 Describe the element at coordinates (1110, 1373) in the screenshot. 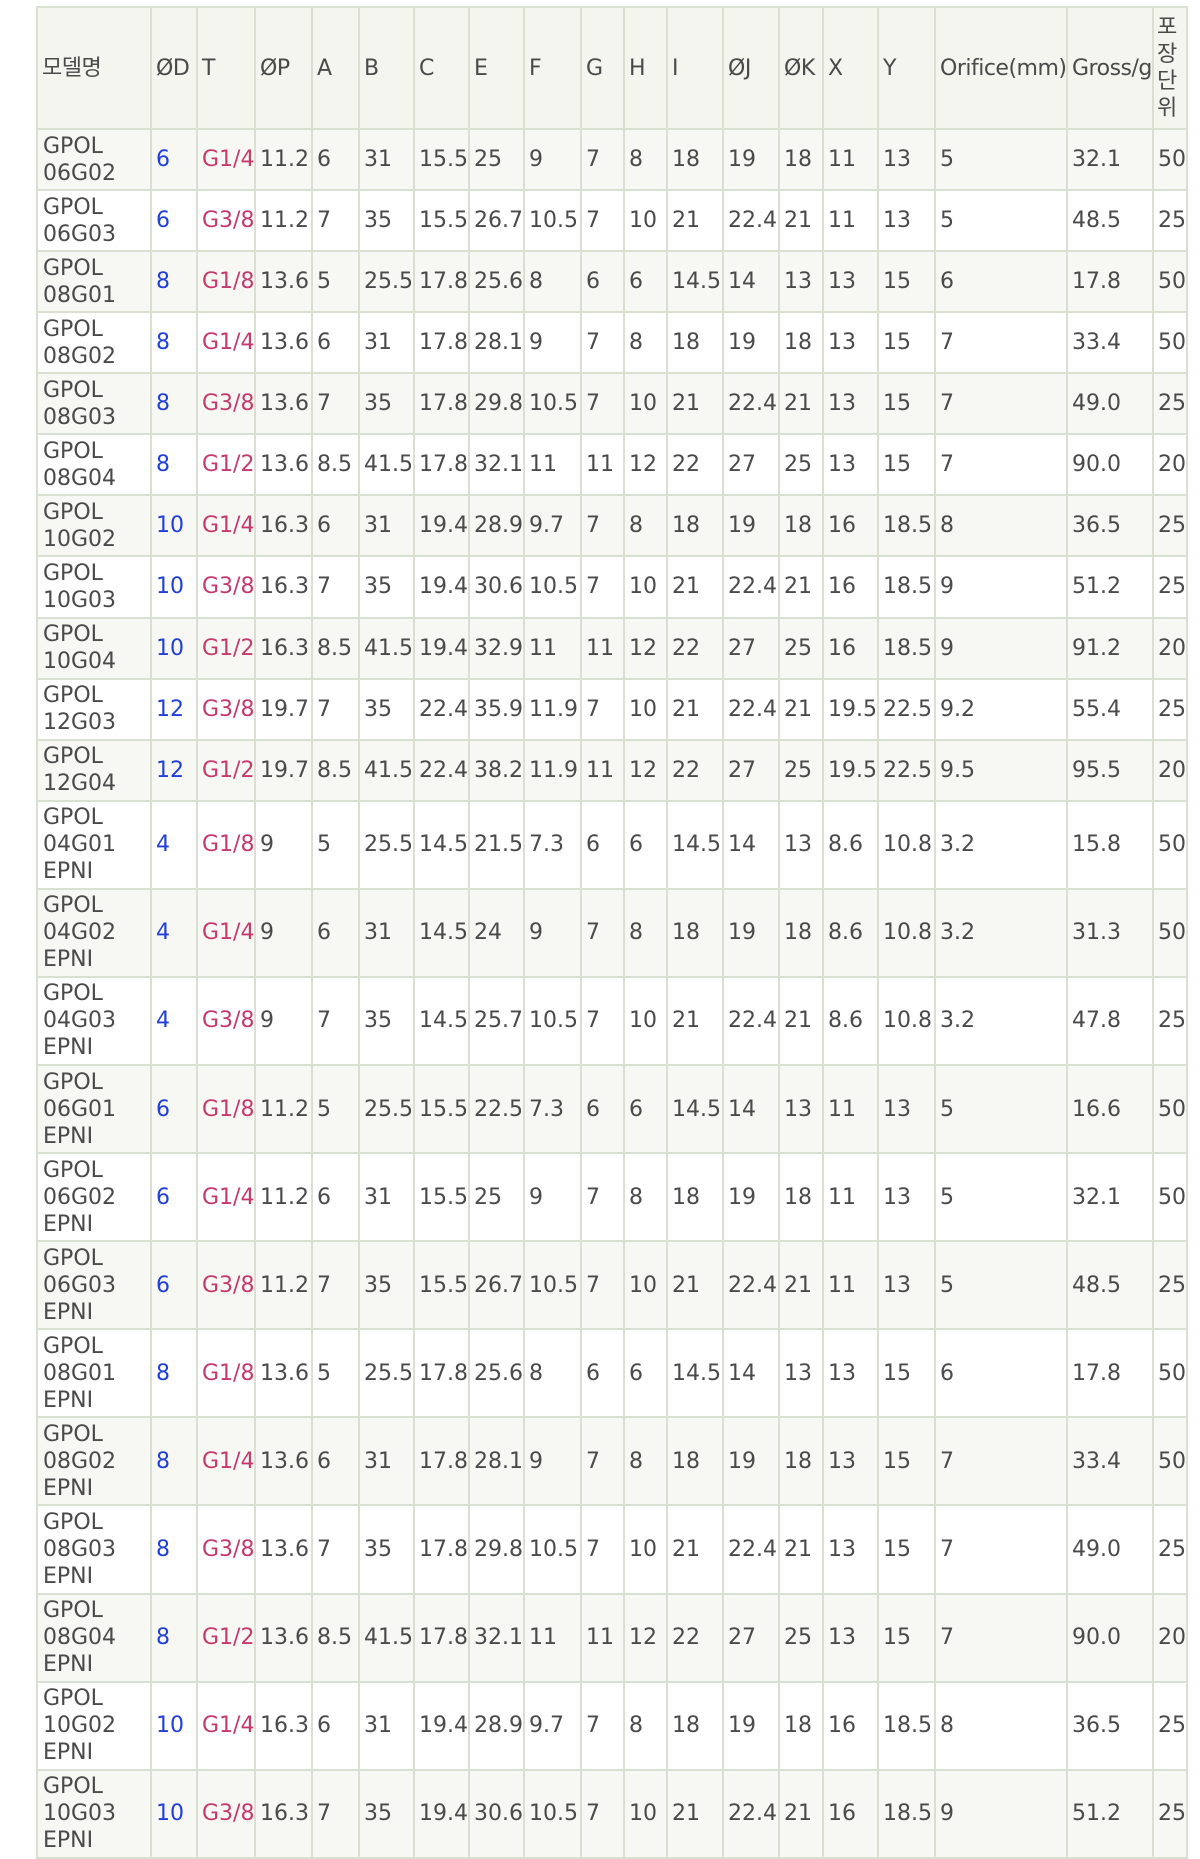

I see `cell-gross: 17.8` at that location.